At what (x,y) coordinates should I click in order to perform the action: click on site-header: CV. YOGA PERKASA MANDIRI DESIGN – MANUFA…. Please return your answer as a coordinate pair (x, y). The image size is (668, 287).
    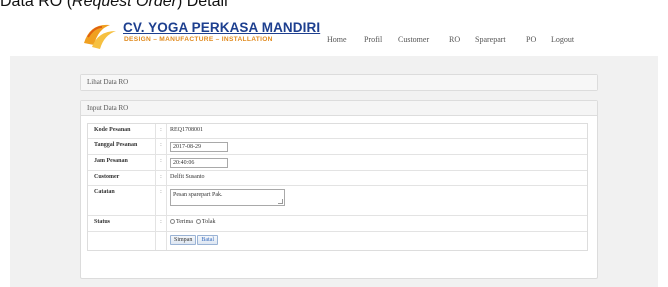
    Looking at the image, I should click on (334, 34).